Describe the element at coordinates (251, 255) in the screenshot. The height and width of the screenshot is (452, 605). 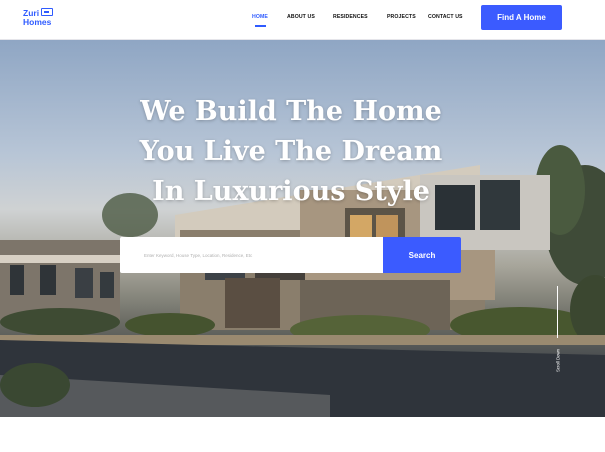
I see `search-input` at that location.